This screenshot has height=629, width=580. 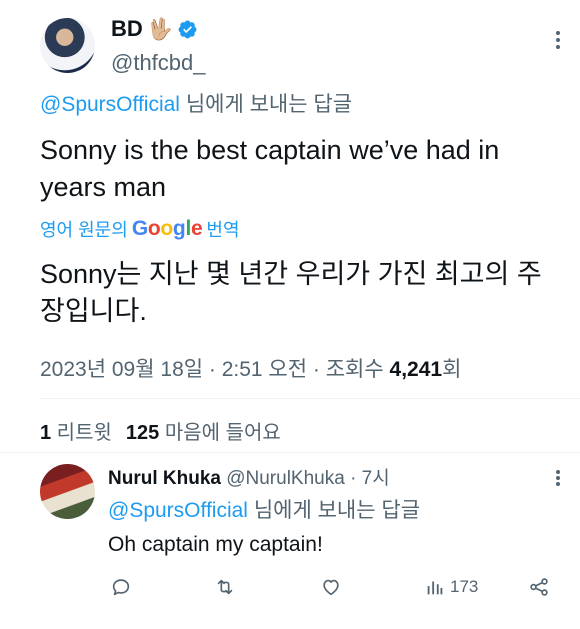 I want to click on author-name: BD, so click(x=127, y=29).